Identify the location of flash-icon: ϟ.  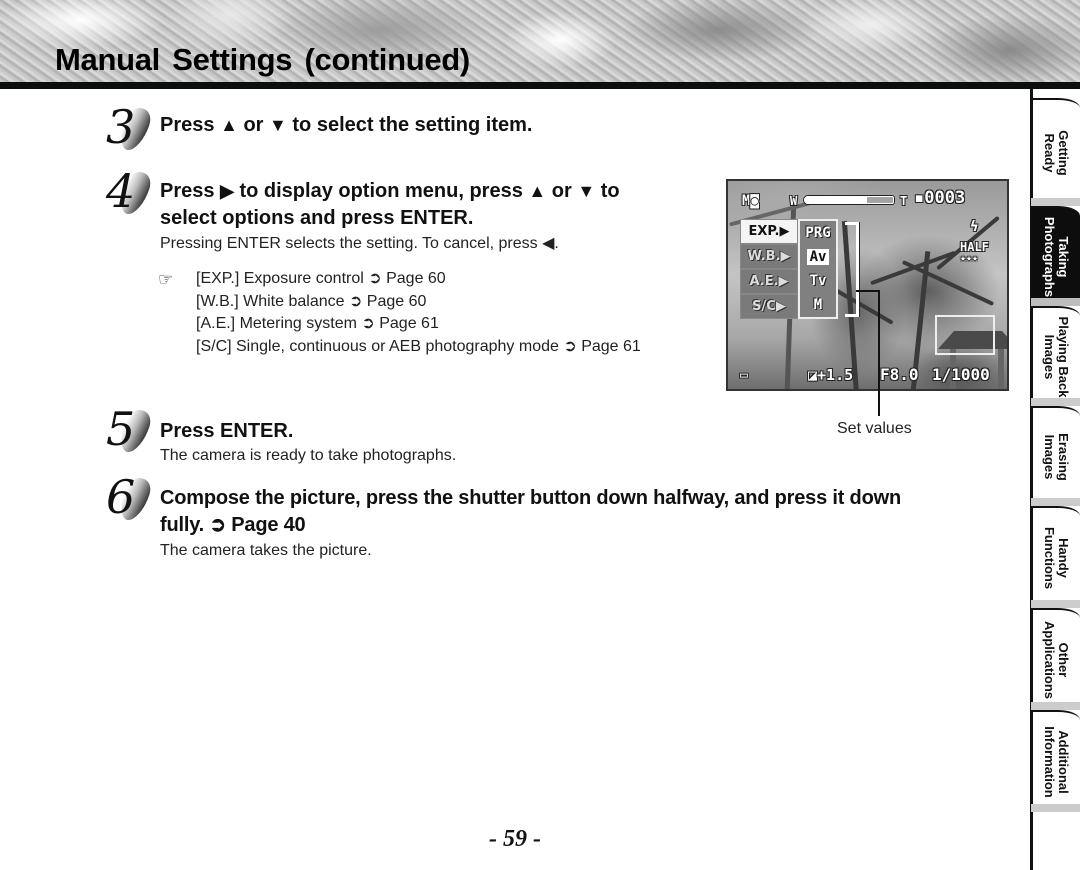
(974, 227).